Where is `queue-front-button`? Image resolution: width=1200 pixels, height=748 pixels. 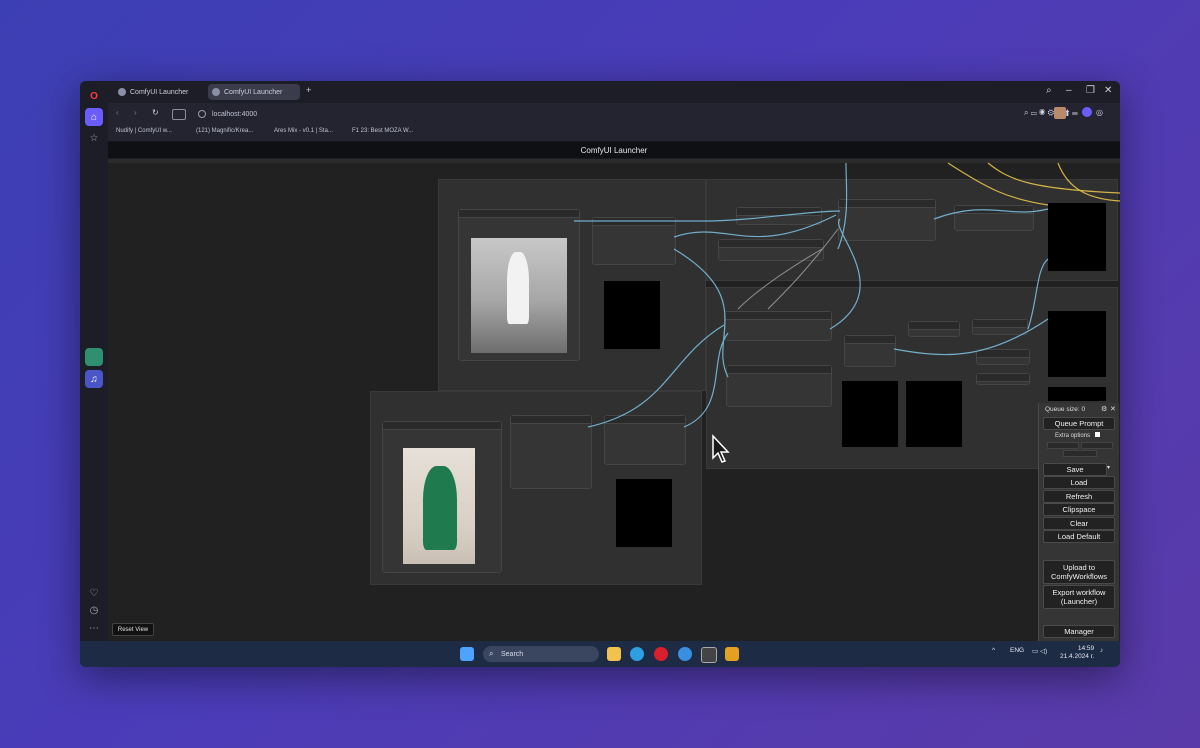 queue-front-button is located at coordinates (1080, 453).